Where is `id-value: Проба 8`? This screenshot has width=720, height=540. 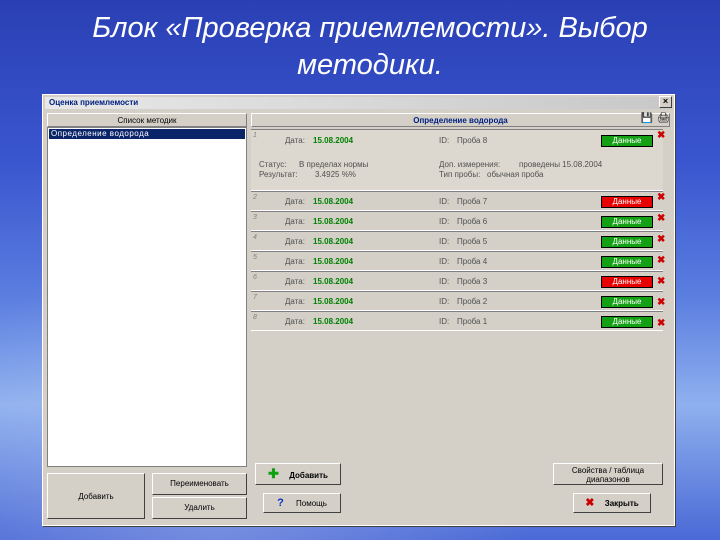
id-value: Проба 8 is located at coordinates (472, 140).